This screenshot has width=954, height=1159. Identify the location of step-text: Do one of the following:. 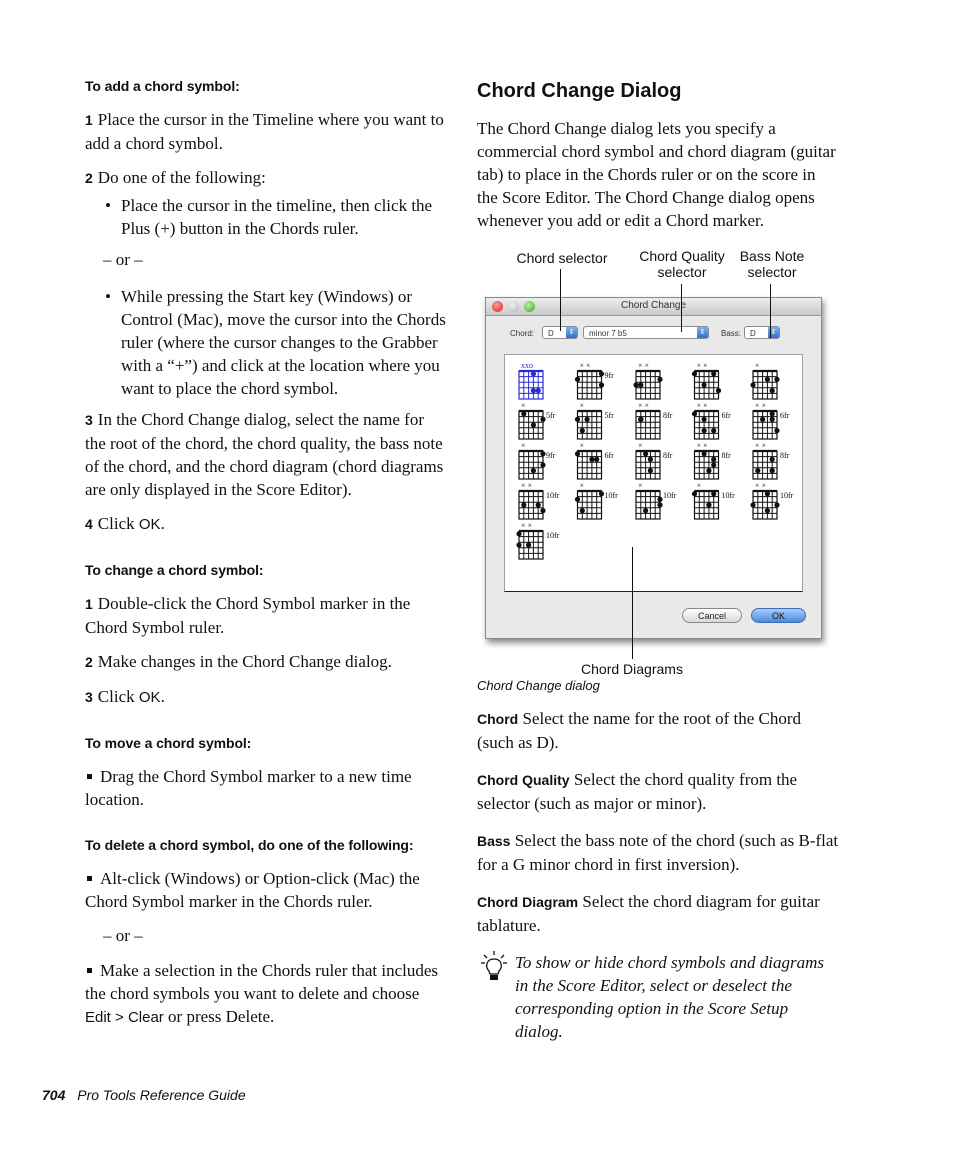
(181, 177).